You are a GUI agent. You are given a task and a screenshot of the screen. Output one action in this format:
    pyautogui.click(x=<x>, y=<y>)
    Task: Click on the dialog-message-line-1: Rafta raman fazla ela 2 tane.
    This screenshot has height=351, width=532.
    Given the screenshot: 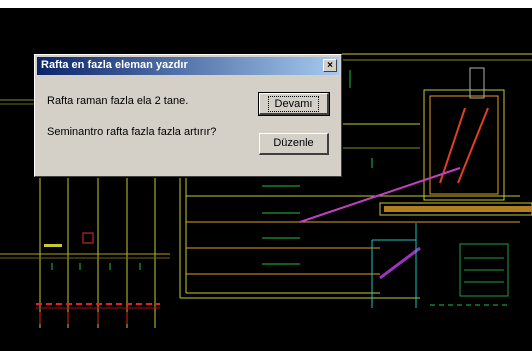 What is the action you would take?
    pyautogui.click(x=118, y=101)
    